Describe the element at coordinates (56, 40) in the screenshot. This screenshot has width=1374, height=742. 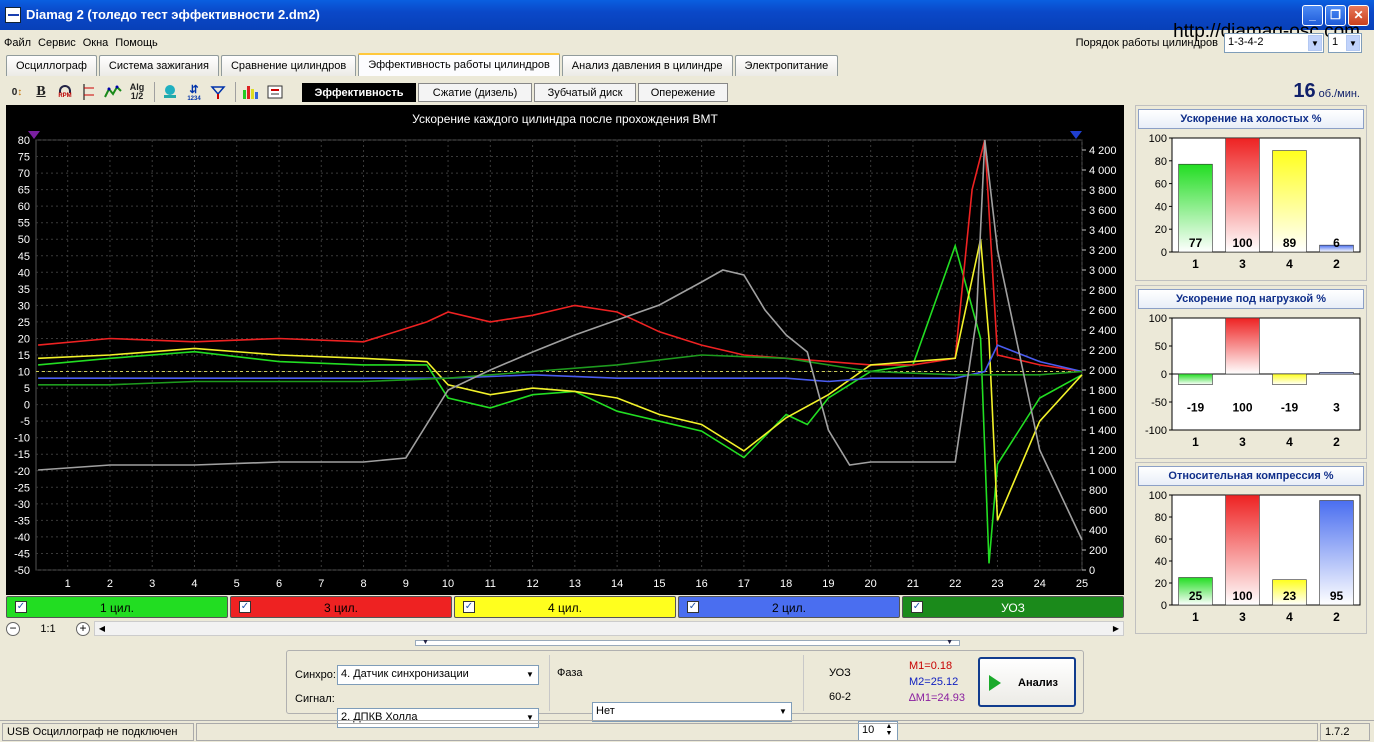
I see `menu-service: Сервис` at that location.